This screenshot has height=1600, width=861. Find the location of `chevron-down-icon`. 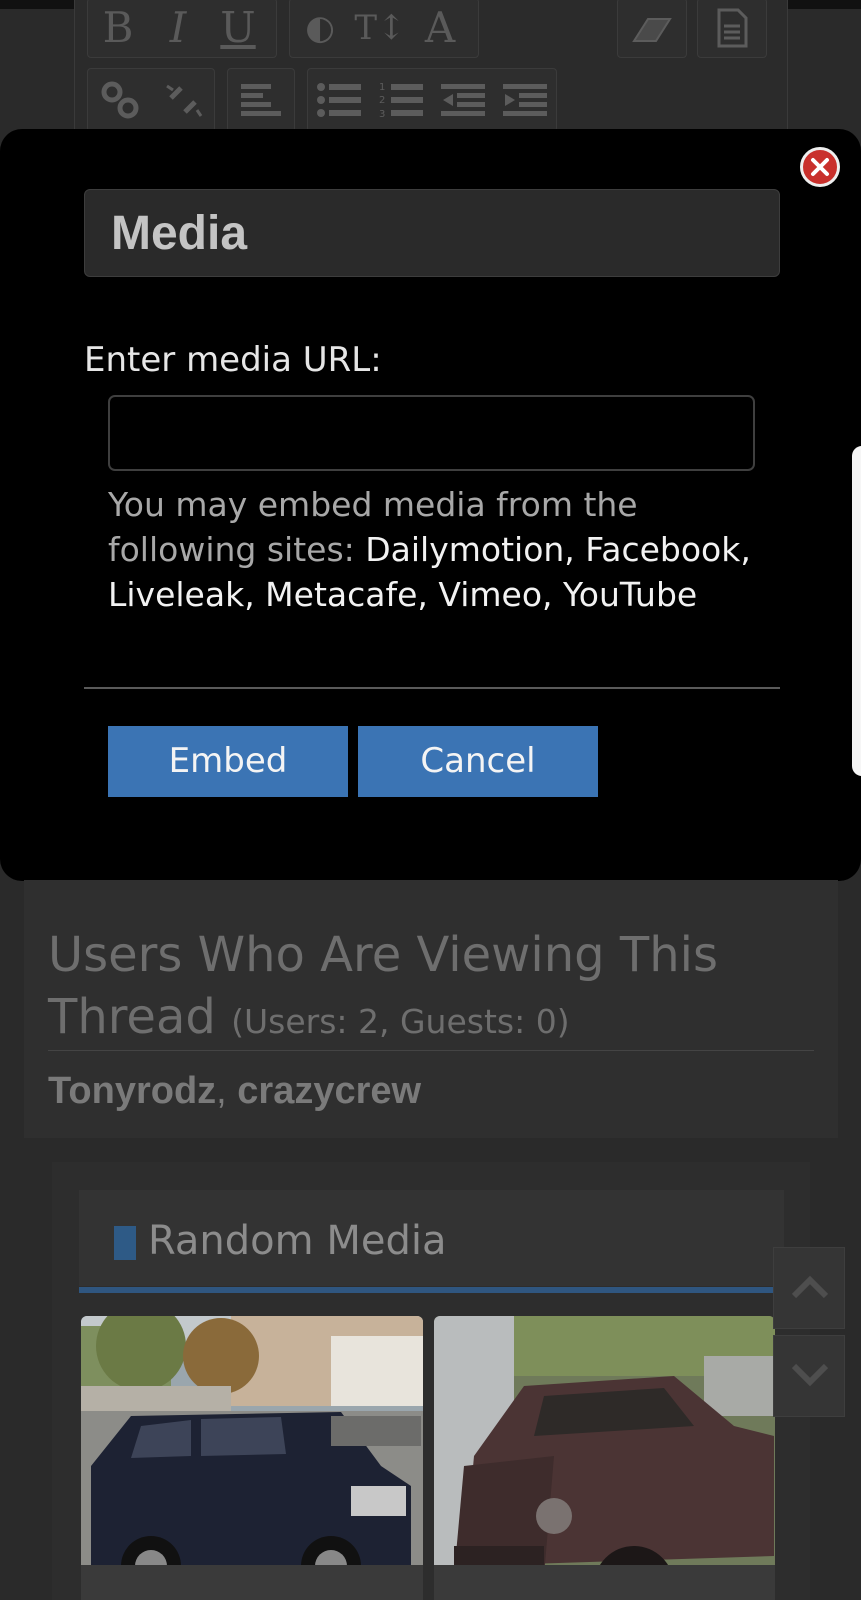

chevron-down-icon is located at coordinates (810, 1375).